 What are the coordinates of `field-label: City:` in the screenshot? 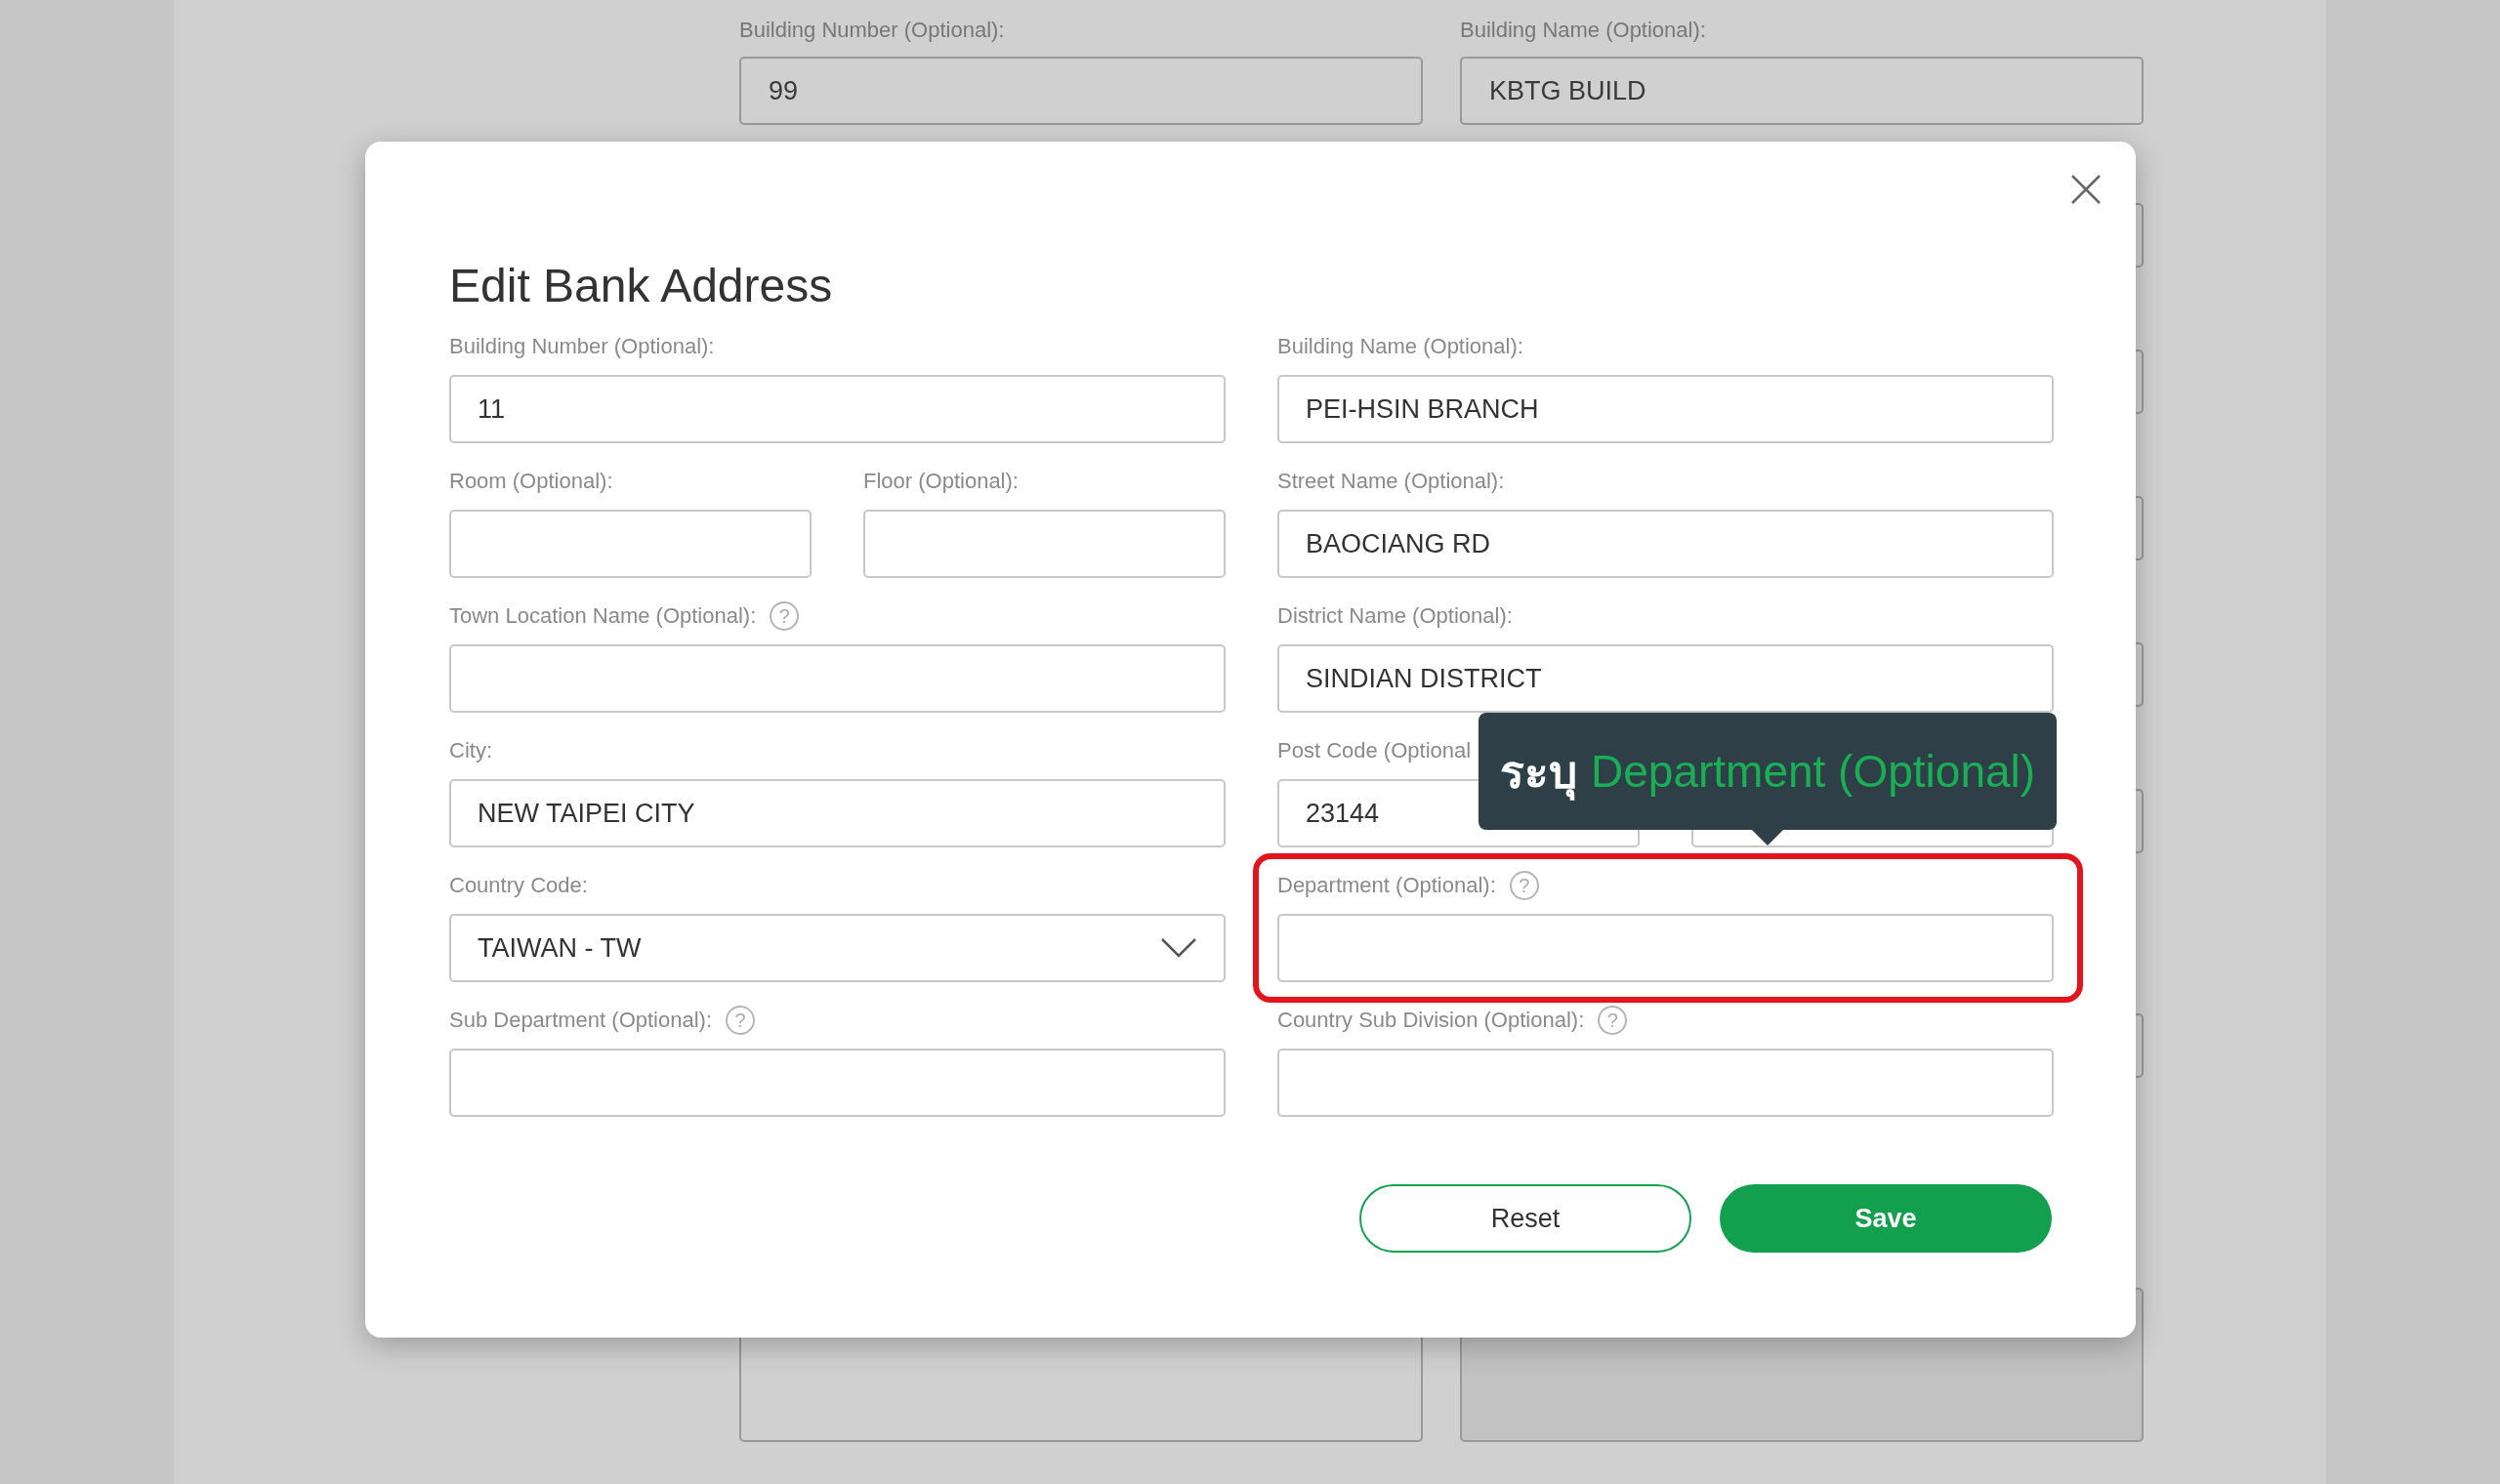 It's located at (471, 751).